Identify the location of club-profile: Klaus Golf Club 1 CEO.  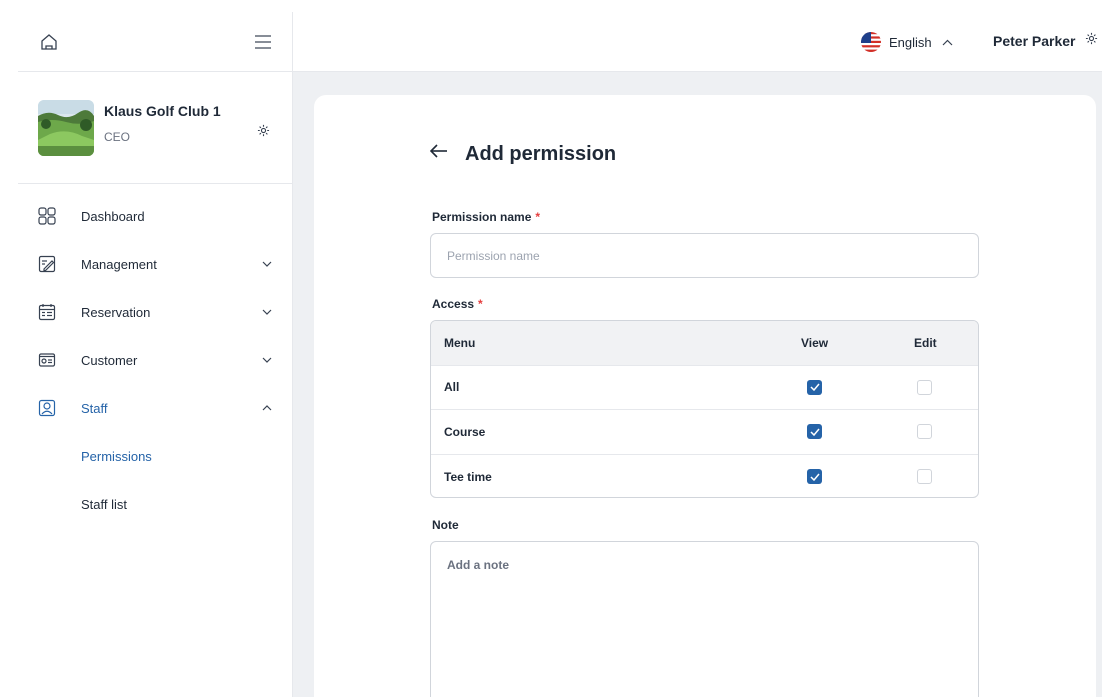
(155, 128).